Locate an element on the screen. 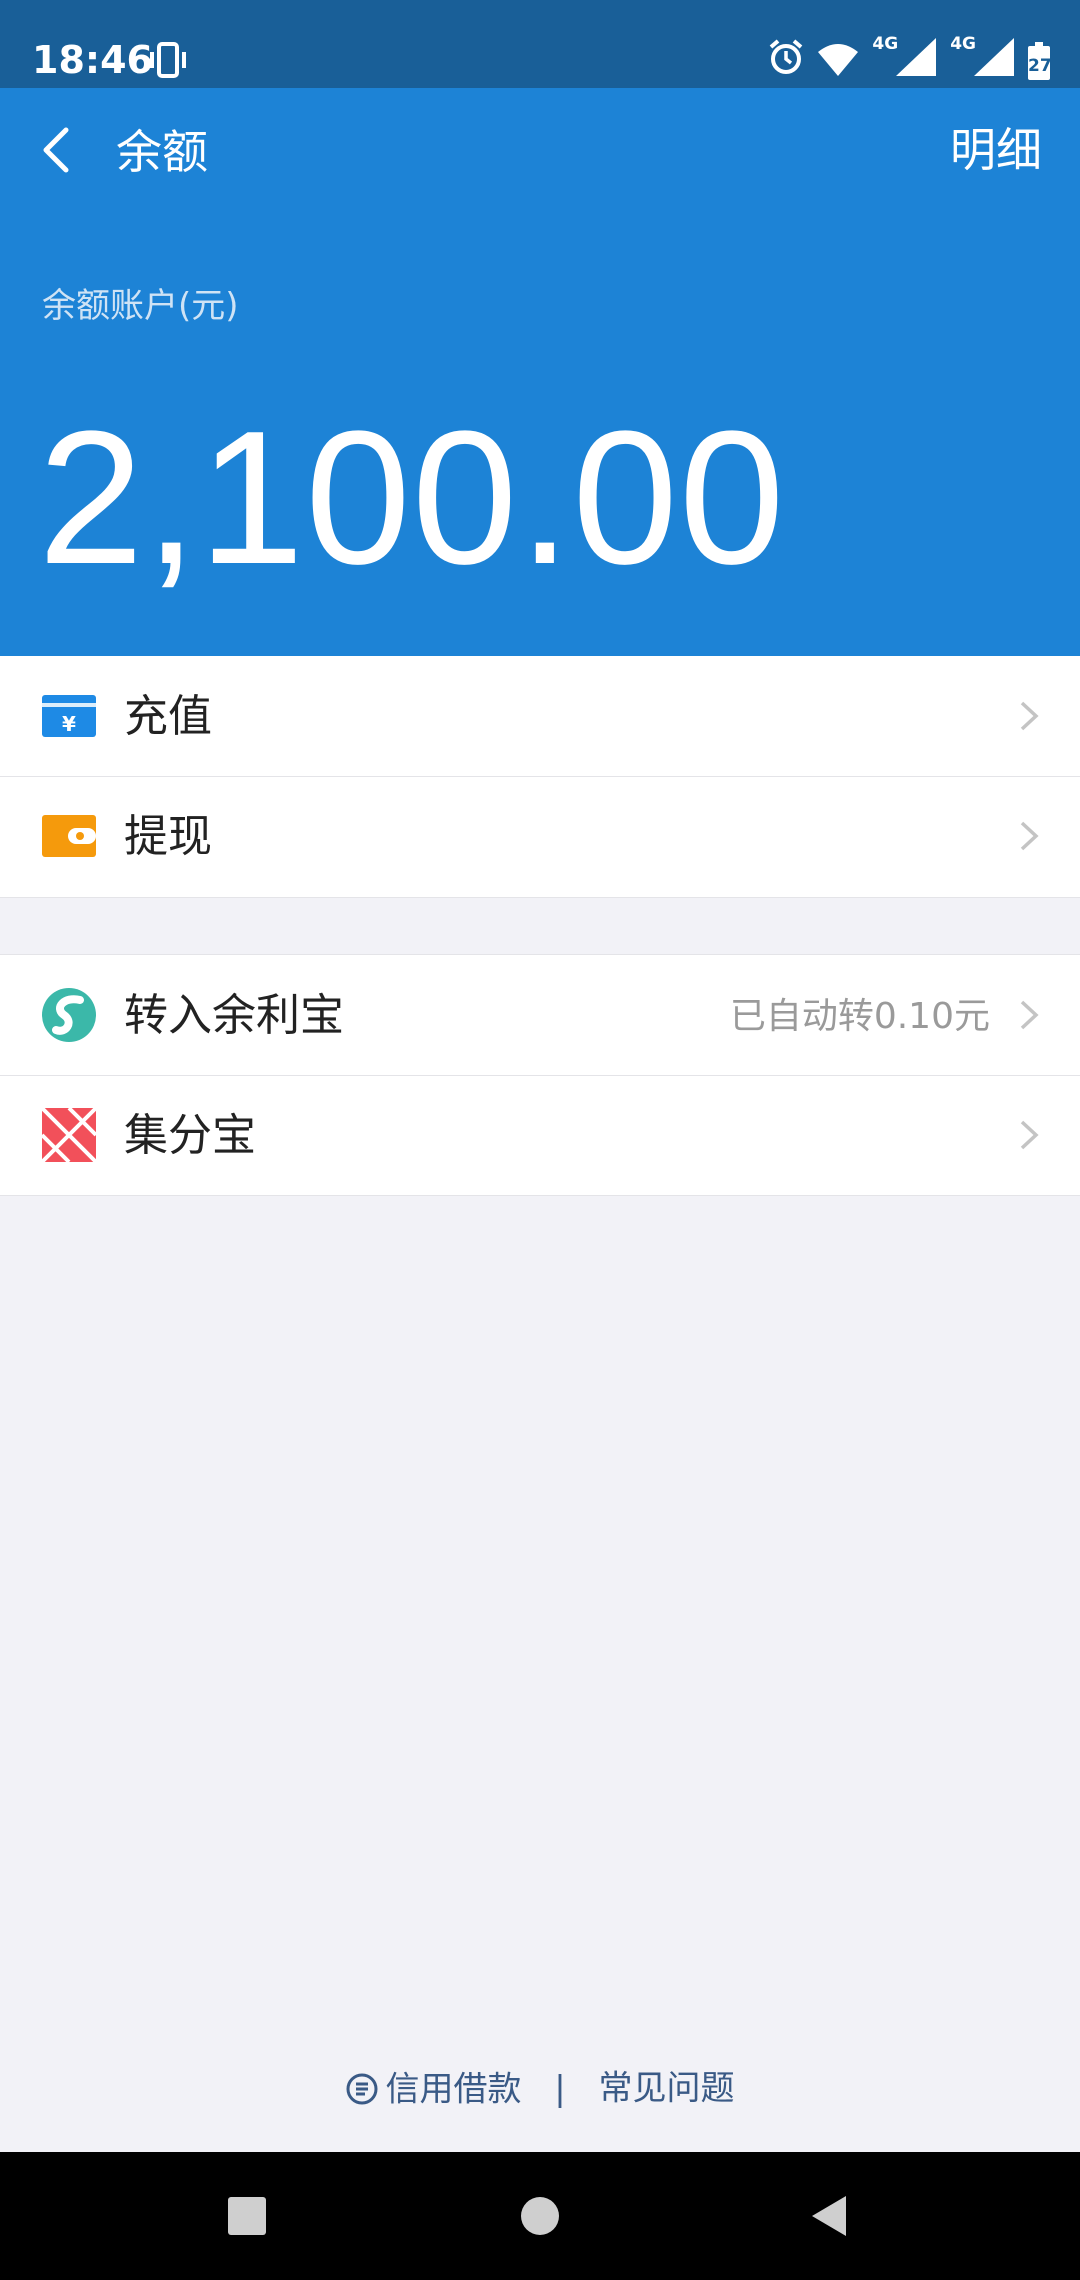 The width and height of the screenshot is (1080, 2280). alarm-icon is located at coordinates (786, 59).